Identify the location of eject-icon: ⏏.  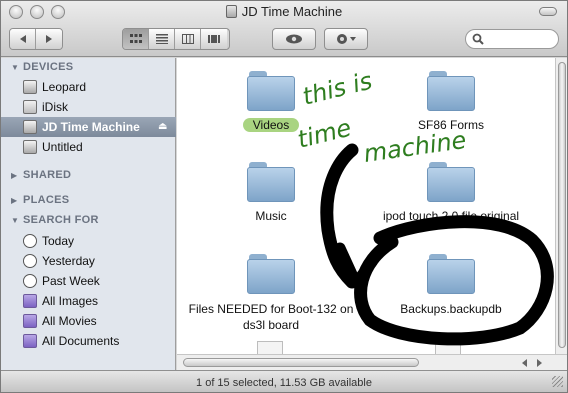
(162, 126).